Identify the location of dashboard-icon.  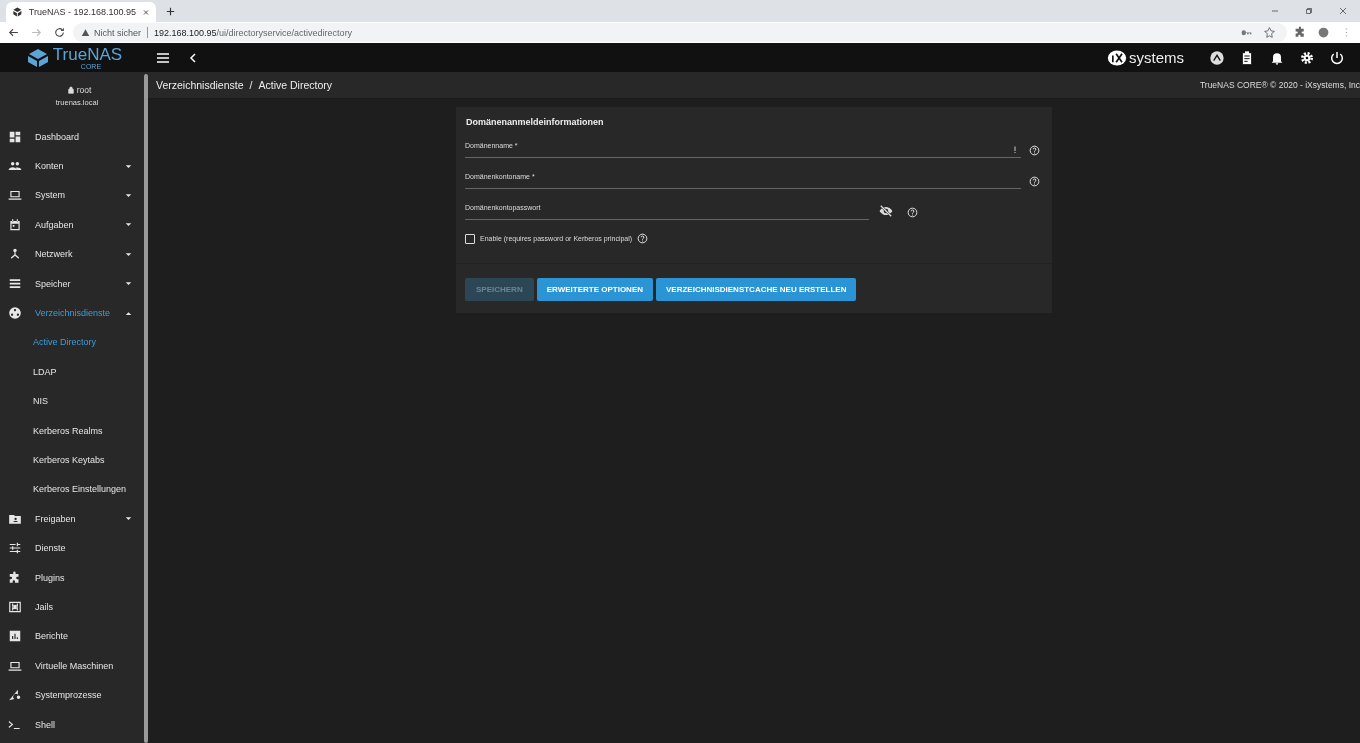
(15, 136).